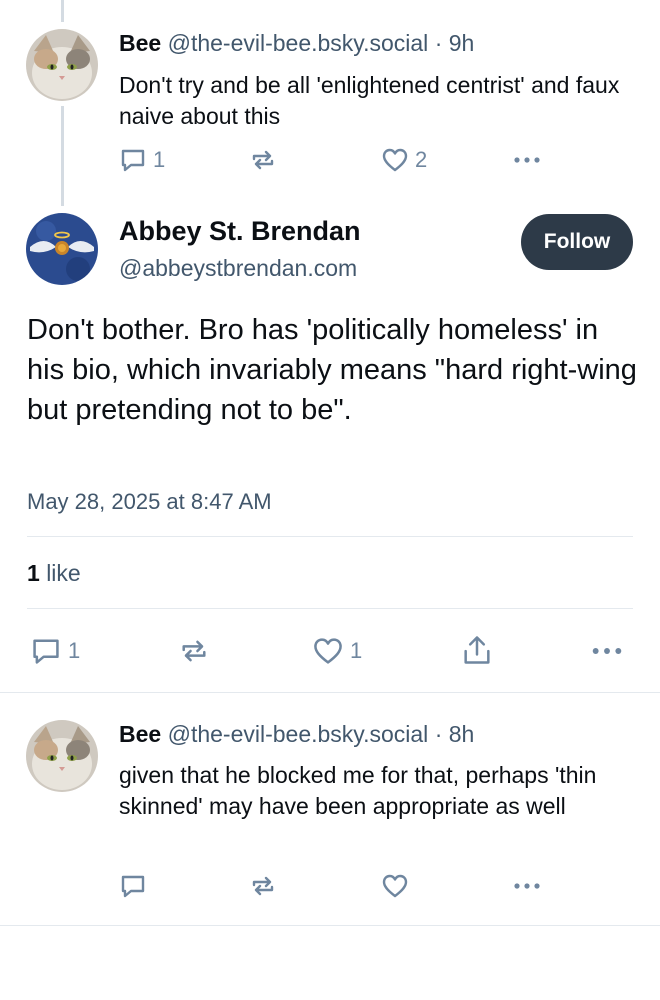 The image size is (660, 1000). What do you see at coordinates (63, 573) in the screenshot?
I see `likes-label: like` at bounding box center [63, 573].